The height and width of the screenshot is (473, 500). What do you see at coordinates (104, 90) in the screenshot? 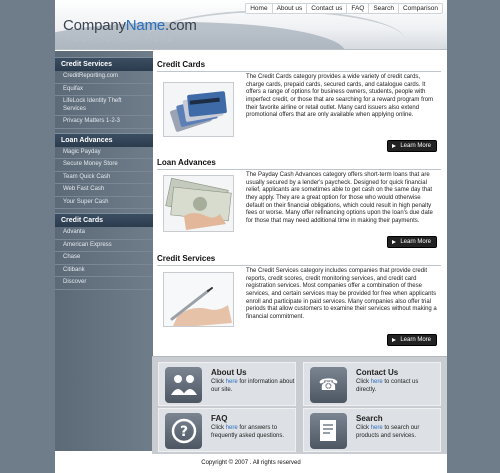
I see `sidebar-item: Equifax` at bounding box center [104, 90].